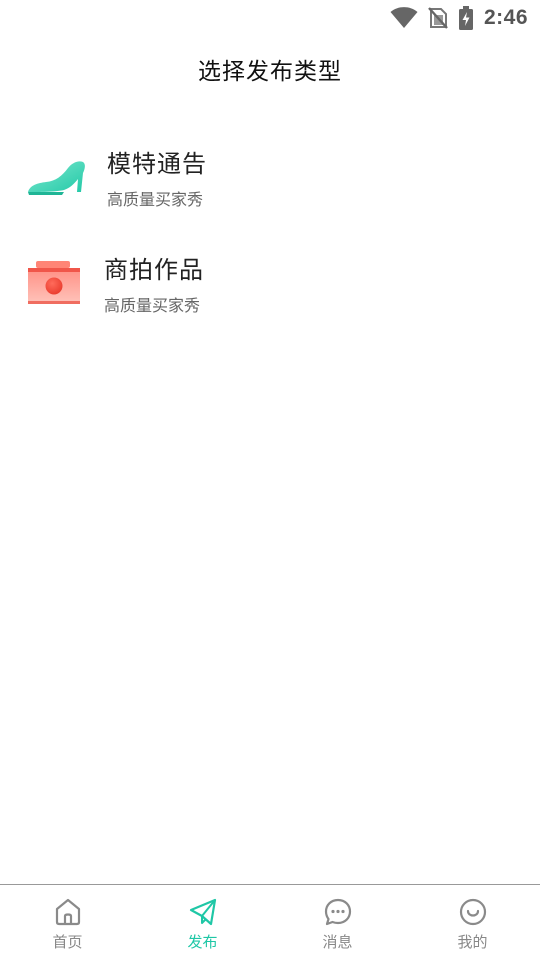 The image size is (540, 960). Describe the element at coordinates (154, 270) in the screenshot. I see `option-title: 商拍作品` at that location.